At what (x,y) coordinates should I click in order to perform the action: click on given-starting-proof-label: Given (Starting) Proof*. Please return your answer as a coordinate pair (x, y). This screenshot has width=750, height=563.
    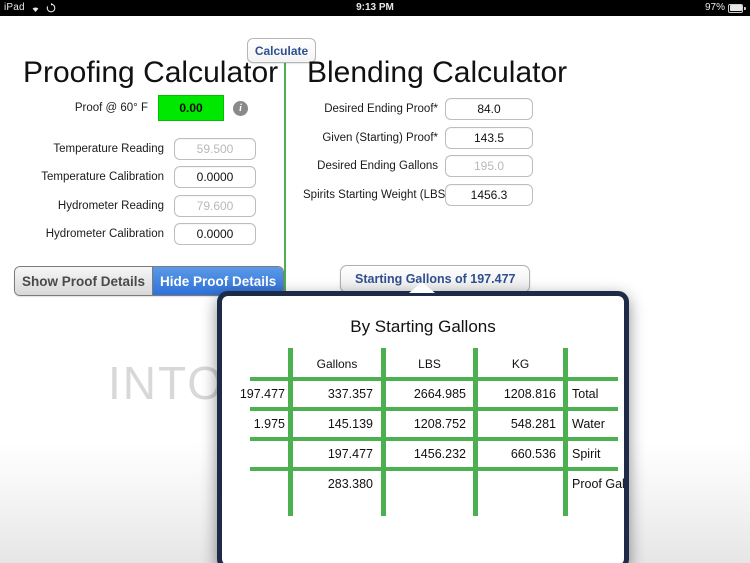
    Looking at the image, I should click on (380, 138).